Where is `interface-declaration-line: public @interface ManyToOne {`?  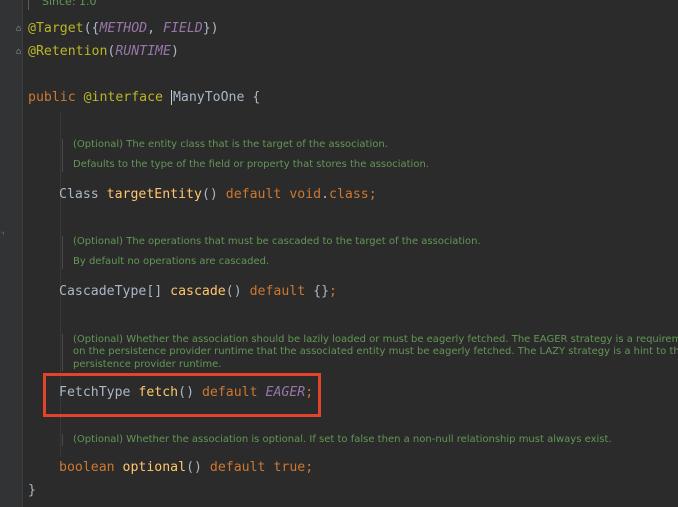
interface-declaration-line: public @interface ManyToOne { is located at coordinates (144, 97).